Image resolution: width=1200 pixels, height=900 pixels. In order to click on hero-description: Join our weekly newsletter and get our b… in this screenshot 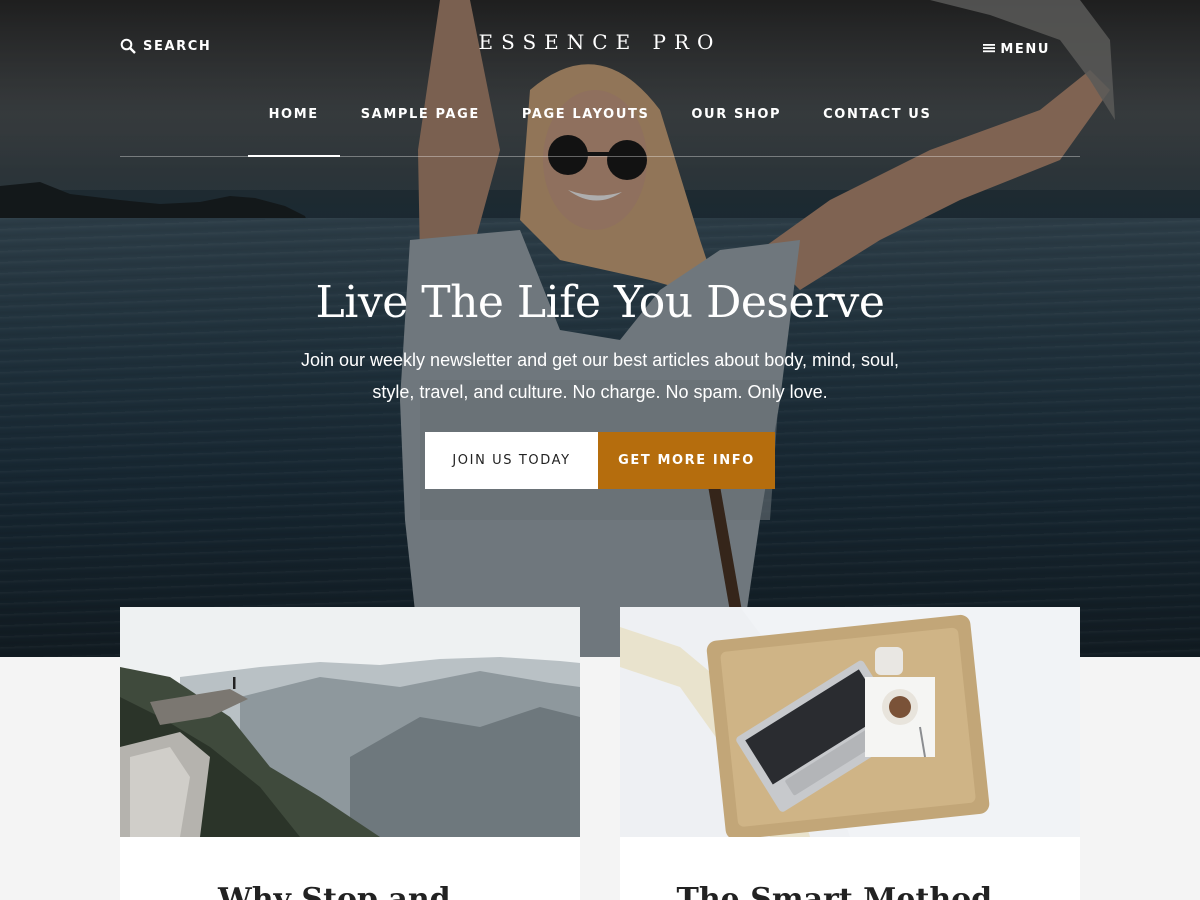, I will do `click(600, 376)`.